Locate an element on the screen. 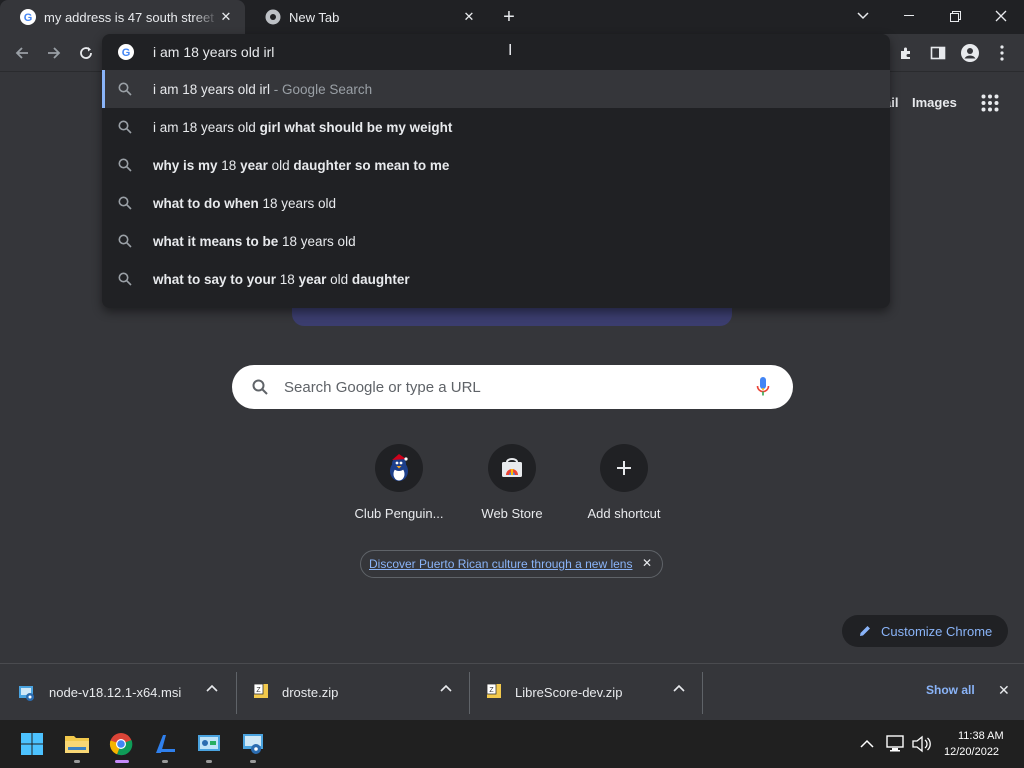 Image resolution: width=1024 pixels, height=768 pixels. clock-time: 11:38 AM is located at coordinates (981, 736).